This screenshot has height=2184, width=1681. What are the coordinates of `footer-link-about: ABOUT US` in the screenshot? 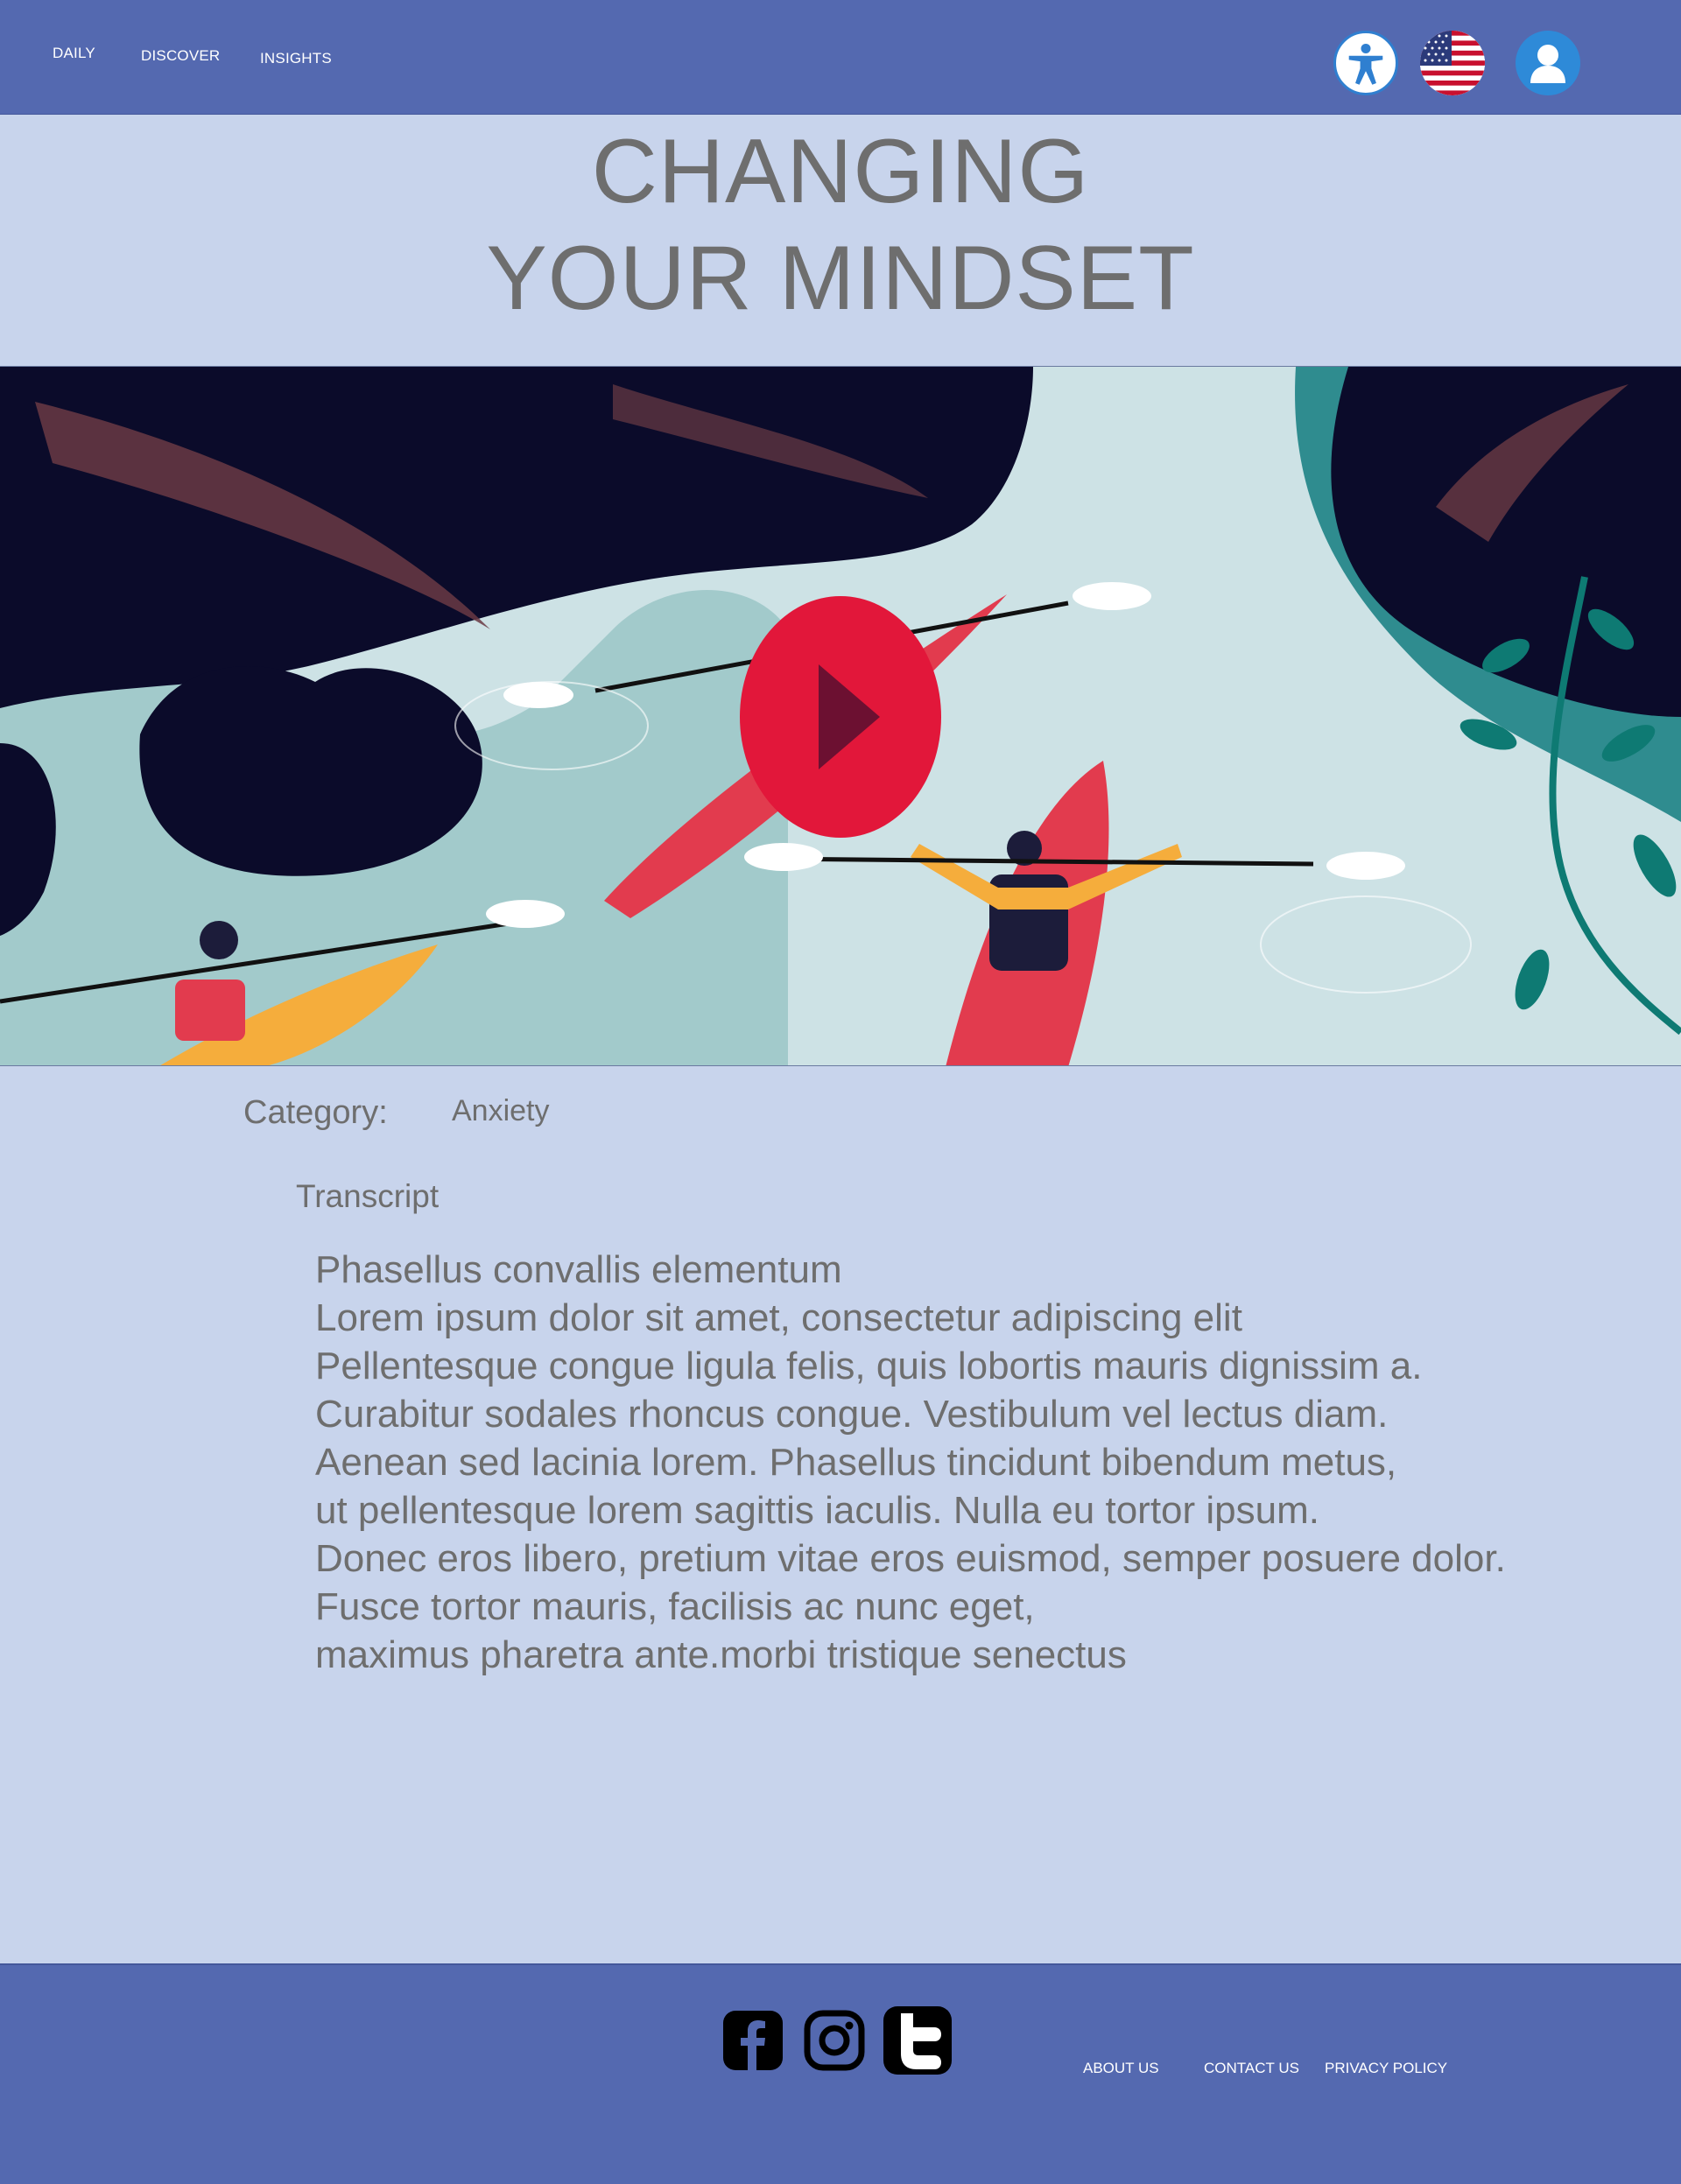 It's located at (1121, 2068).